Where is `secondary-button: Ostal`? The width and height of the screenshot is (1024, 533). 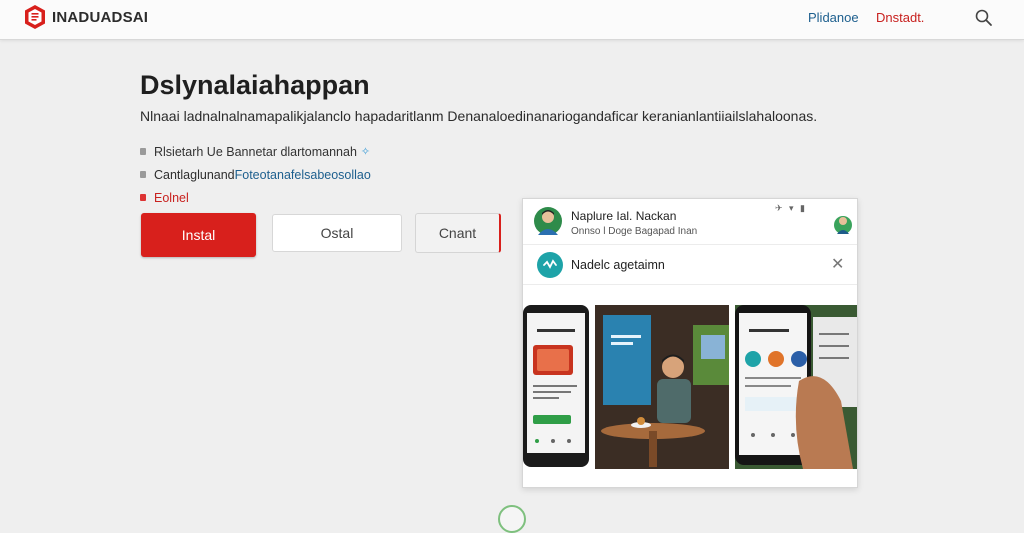 secondary-button: Ostal is located at coordinates (337, 233).